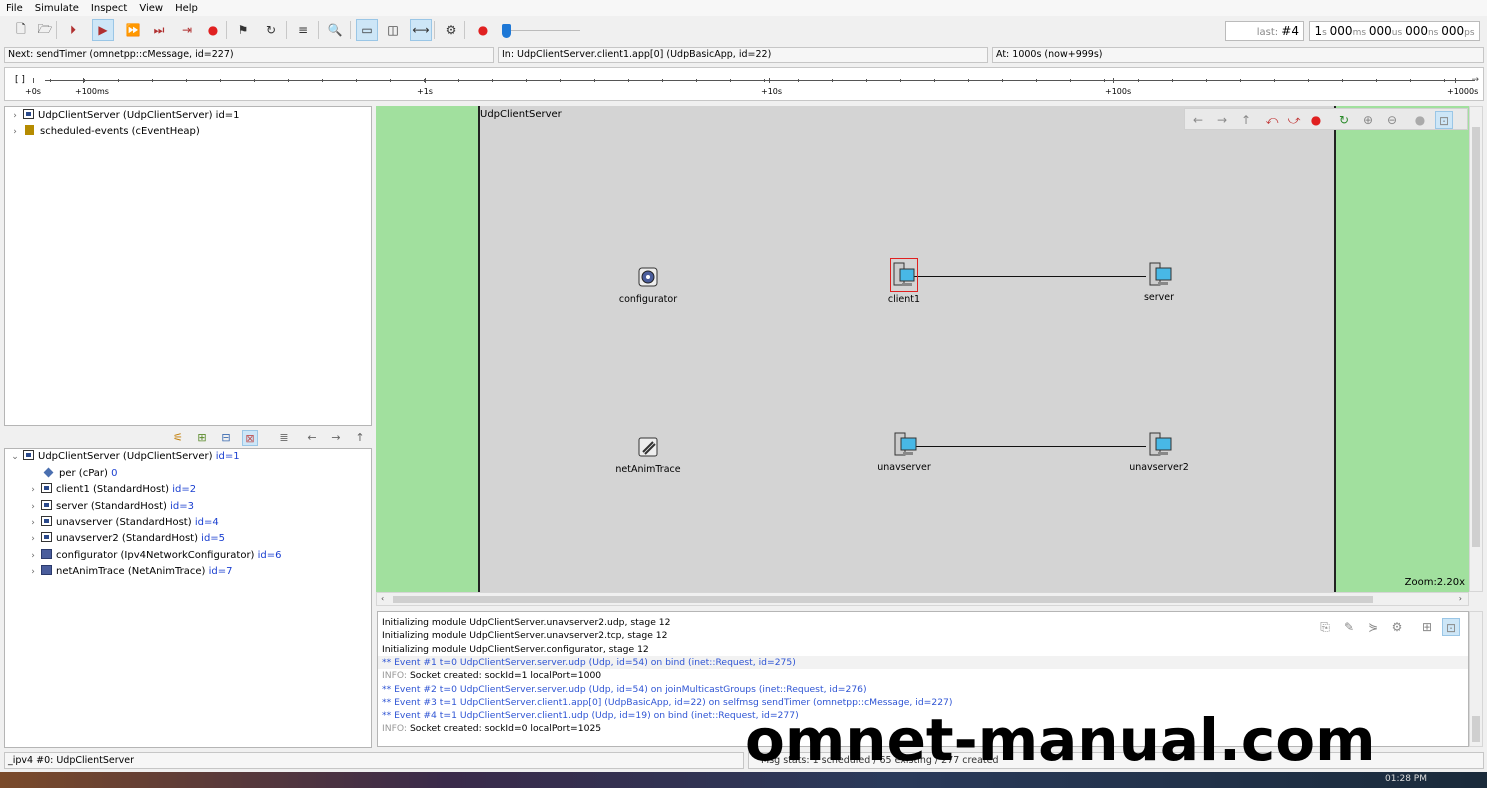 The width and height of the screenshot is (1487, 788). Describe the element at coordinates (1451, 627) in the screenshot. I see `log-view-icon: ⊡` at that location.